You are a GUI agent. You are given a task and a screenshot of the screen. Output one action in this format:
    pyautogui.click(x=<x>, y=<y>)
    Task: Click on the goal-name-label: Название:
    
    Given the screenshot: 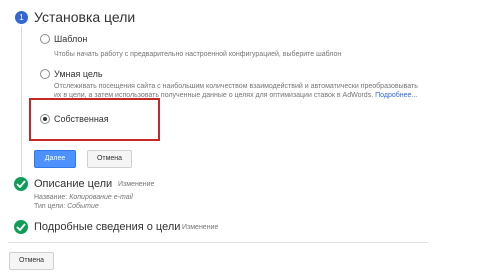 What is the action you would take?
    pyautogui.click(x=51, y=197)
    